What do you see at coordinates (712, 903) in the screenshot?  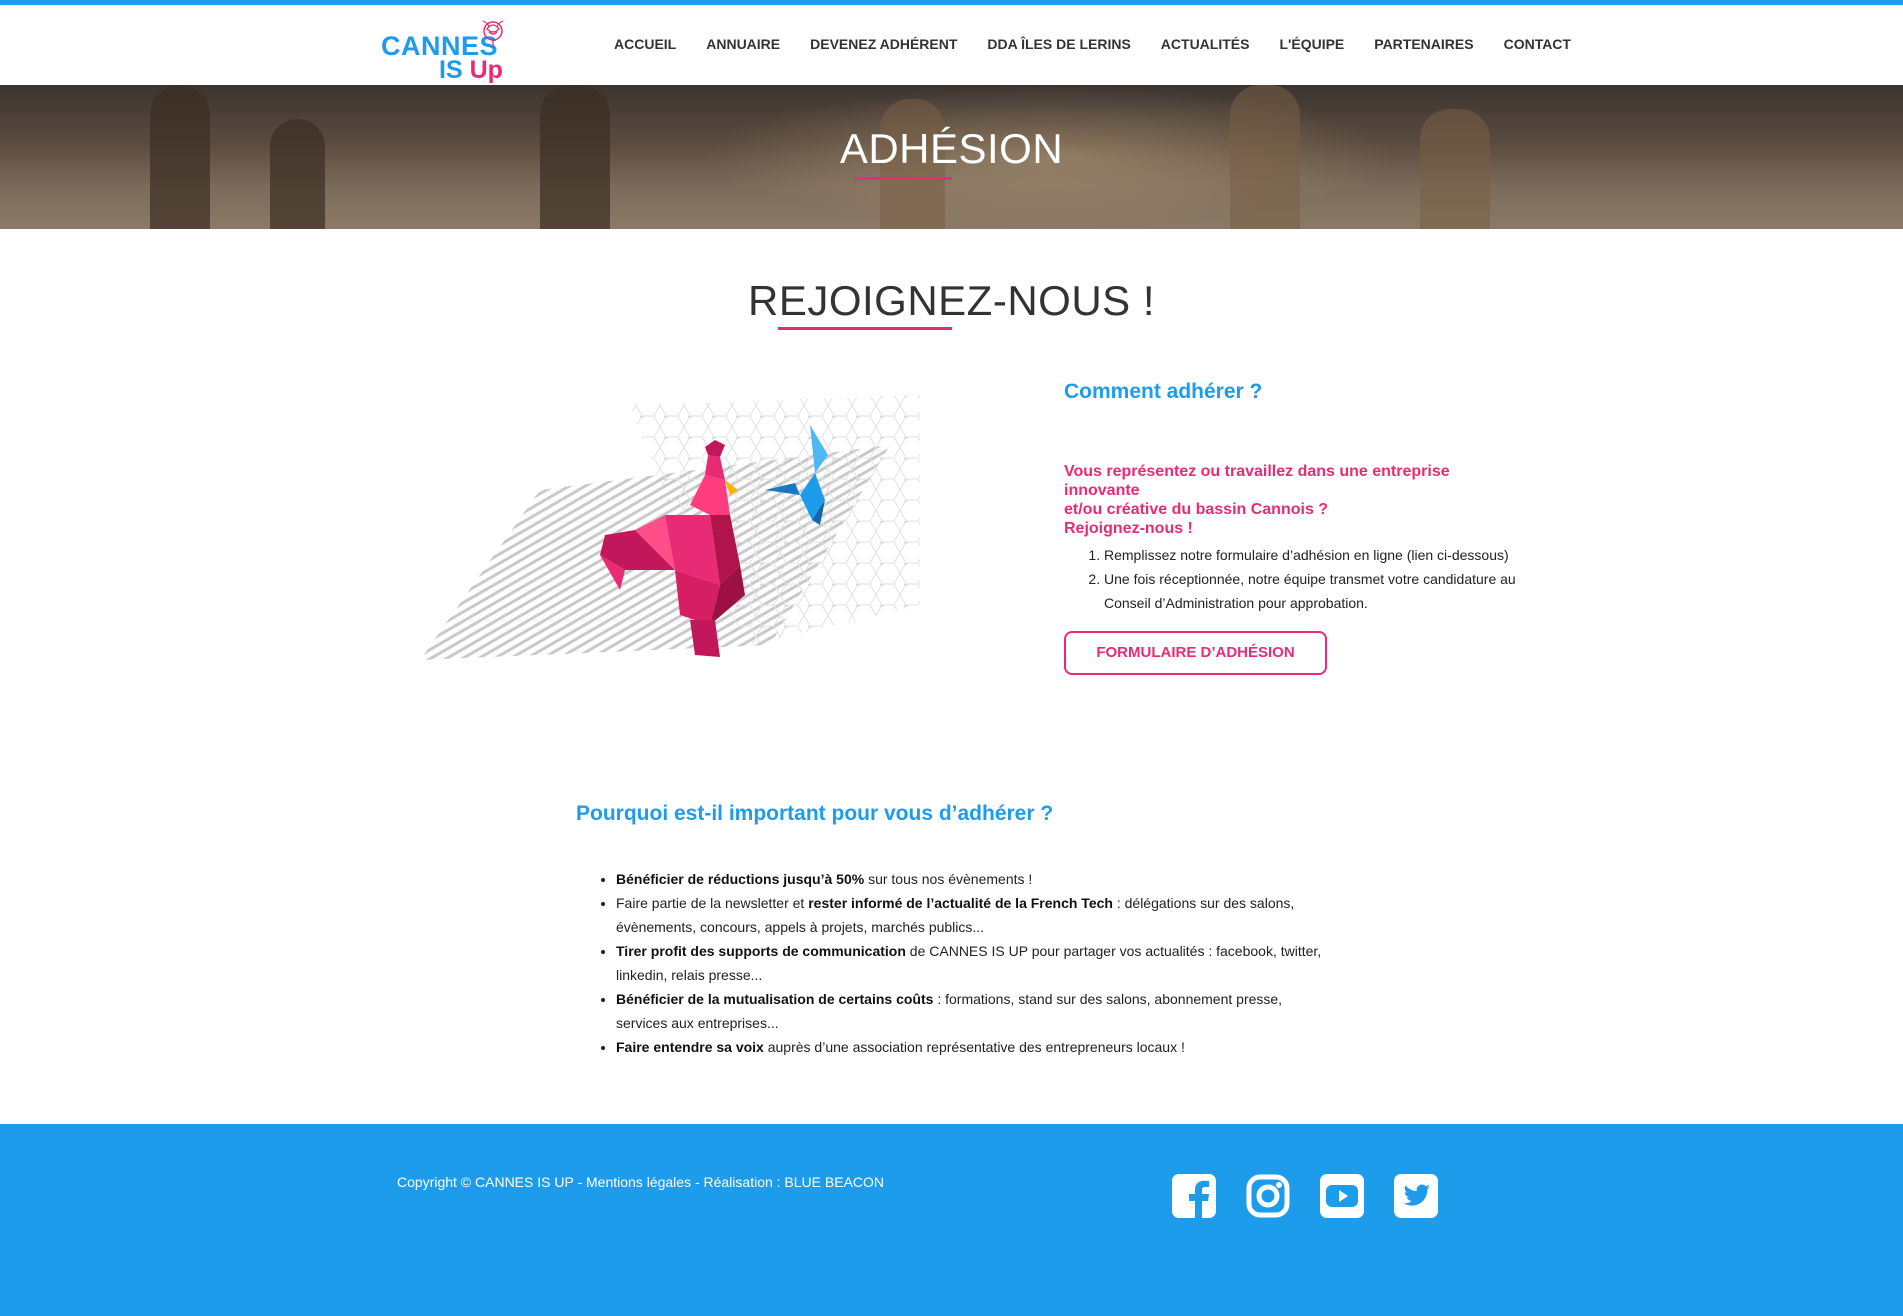 I see `benefit-text-pre: Faire partie de la newsletter et` at bounding box center [712, 903].